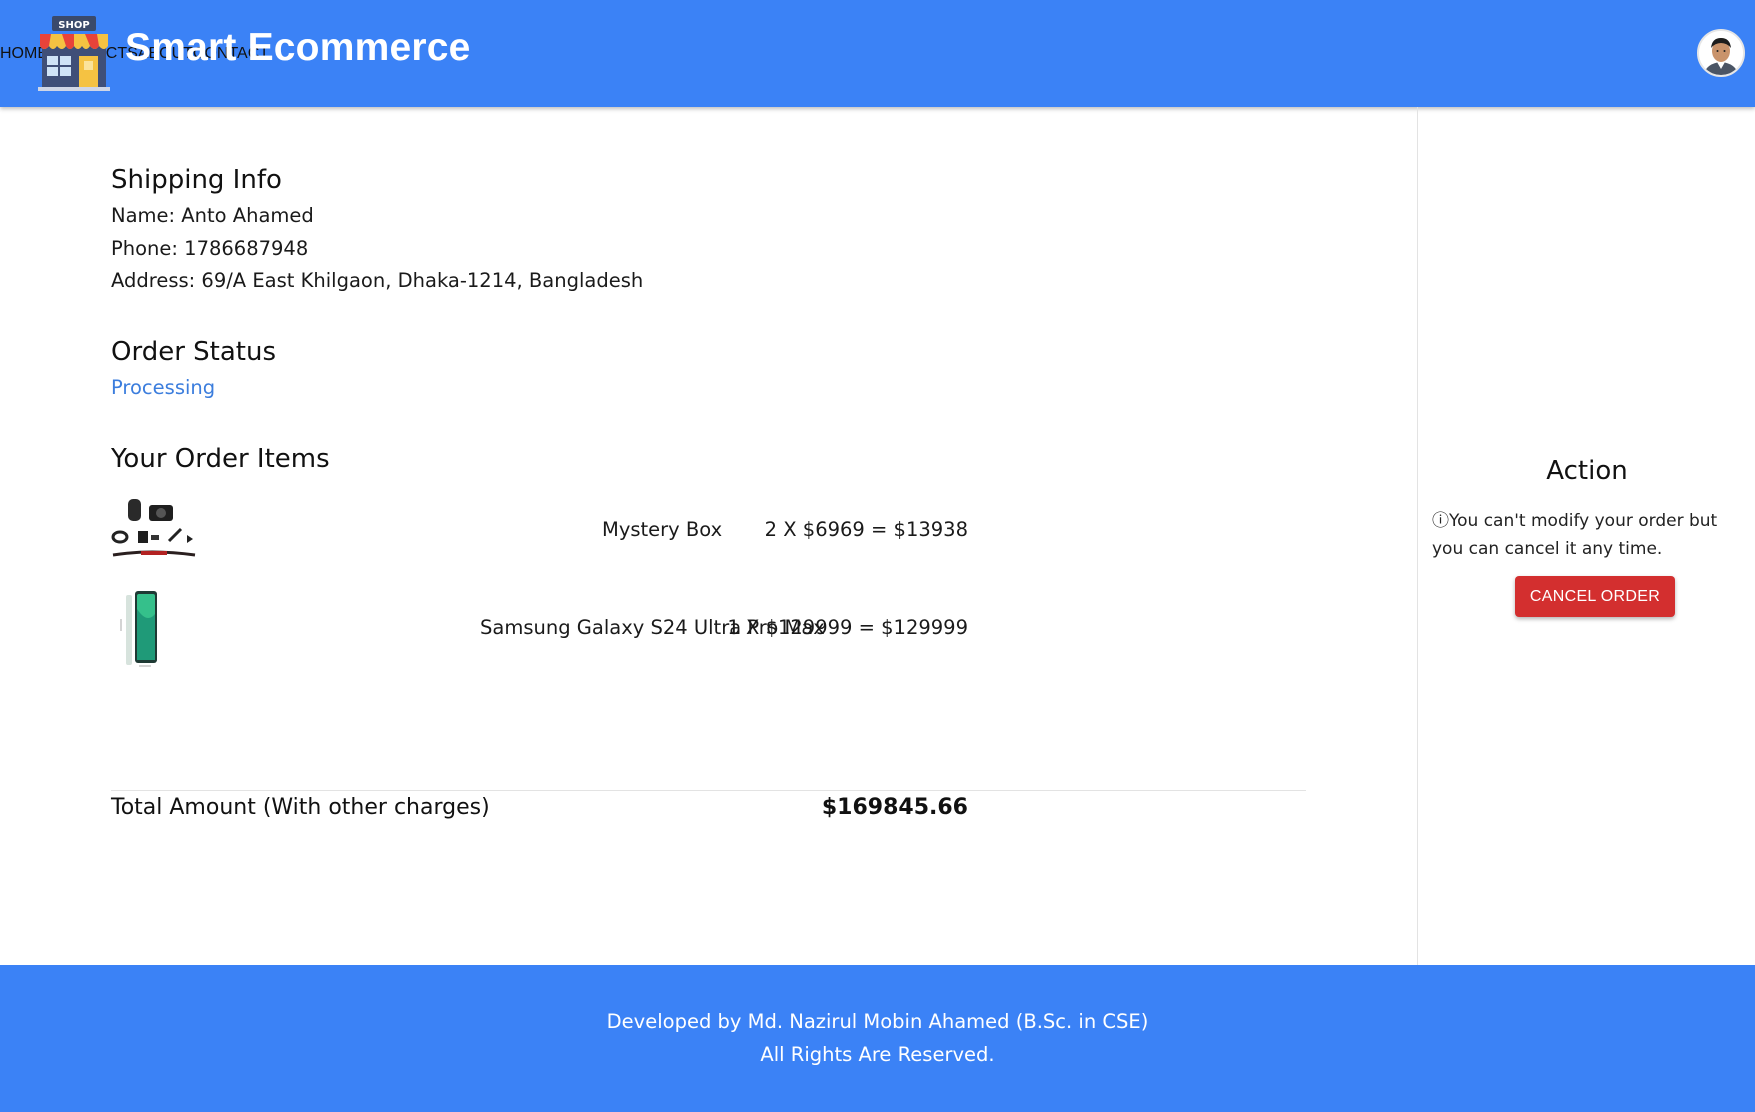 This screenshot has height=1112, width=1755. Describe the element at coordinates (163, 387) in the screenshot. I see `order-status-value: Processing` at that location.